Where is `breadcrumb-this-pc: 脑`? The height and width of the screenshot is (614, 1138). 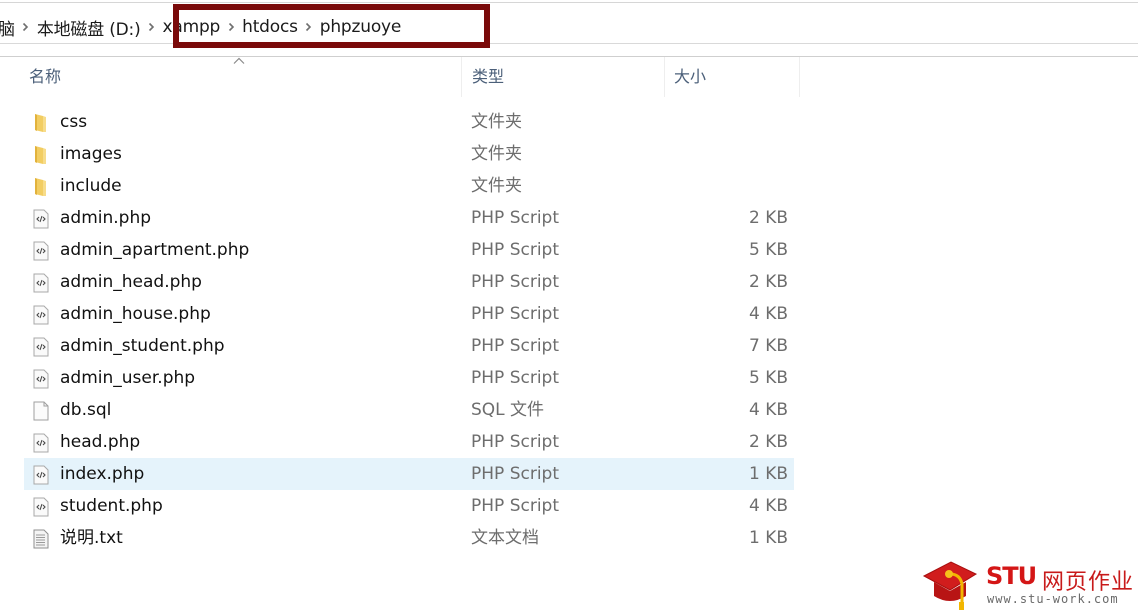
breadcrumb-this-pc: 脑 is located at coordinates (7, 27).